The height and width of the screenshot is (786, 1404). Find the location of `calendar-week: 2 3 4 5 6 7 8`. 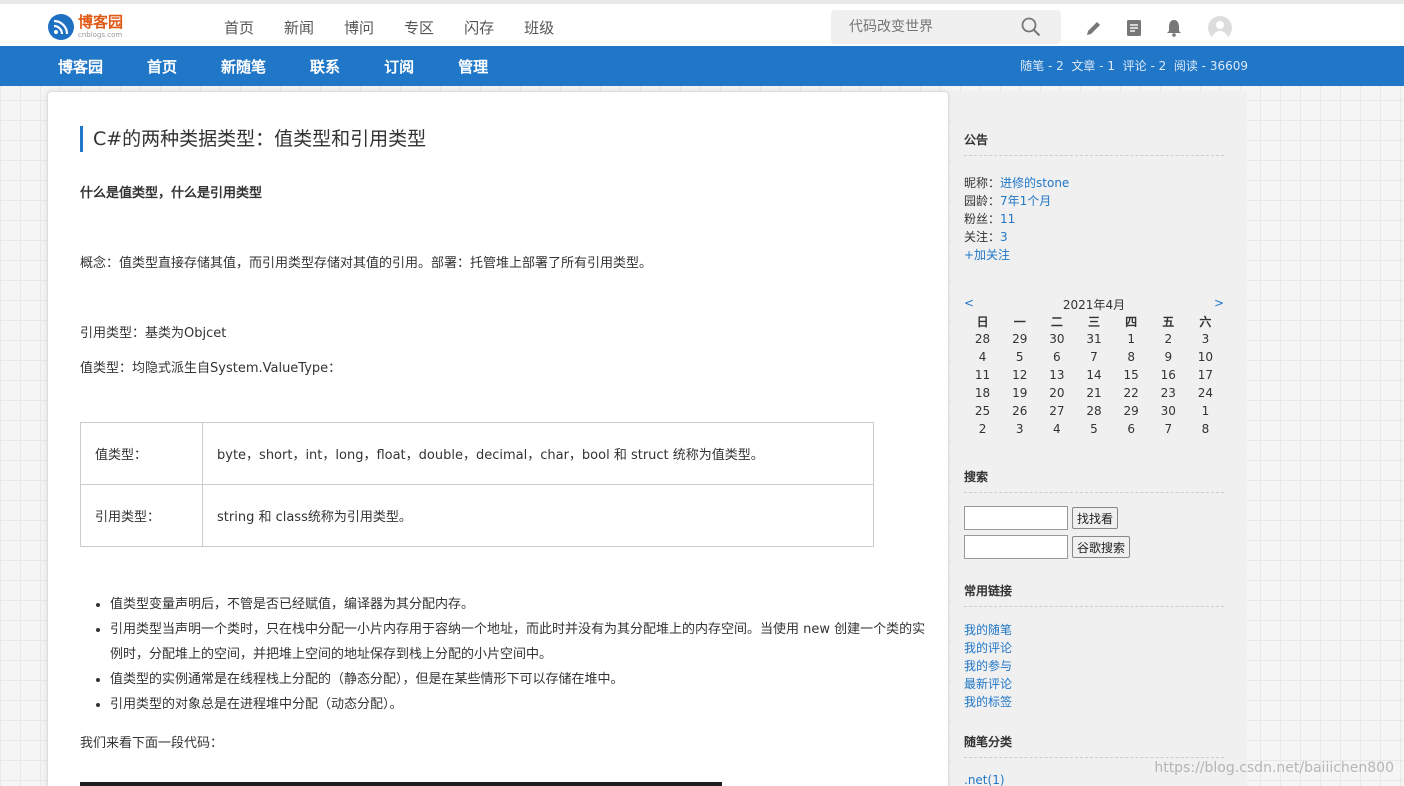

calendar-week: 2 3 4 5 6 7 8 is located at coordinates (1094, 429).